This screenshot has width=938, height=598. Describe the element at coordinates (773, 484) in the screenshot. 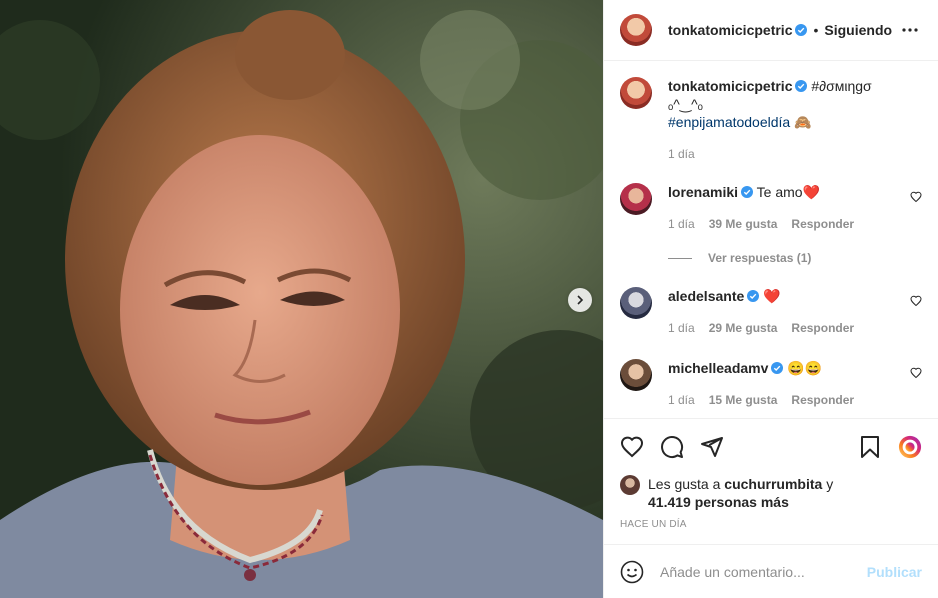

I see `liker-username: cuchurrumbita` at that location.